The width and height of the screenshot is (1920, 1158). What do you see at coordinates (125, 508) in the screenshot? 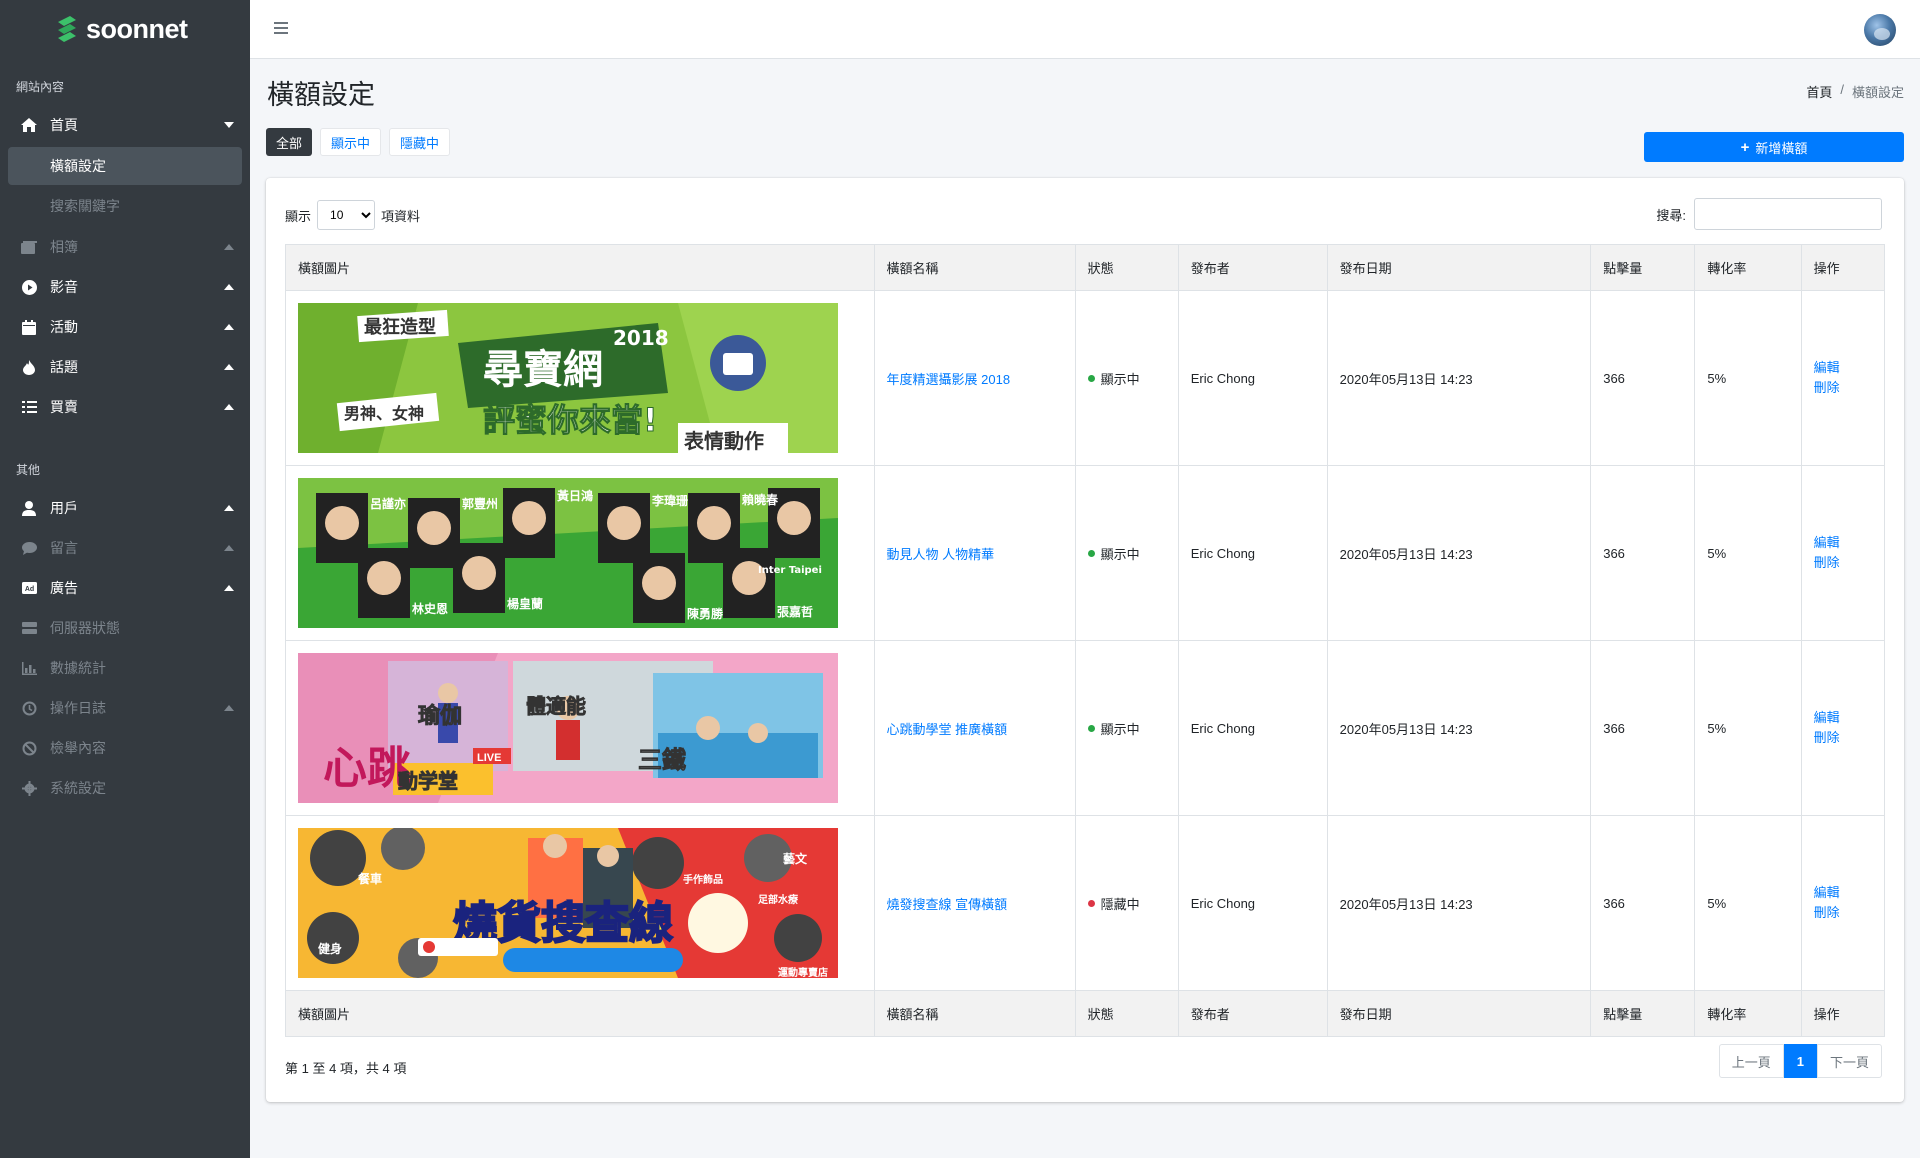
I see `sidebar-item-users: 用戶` at bounding box center [125, 508].